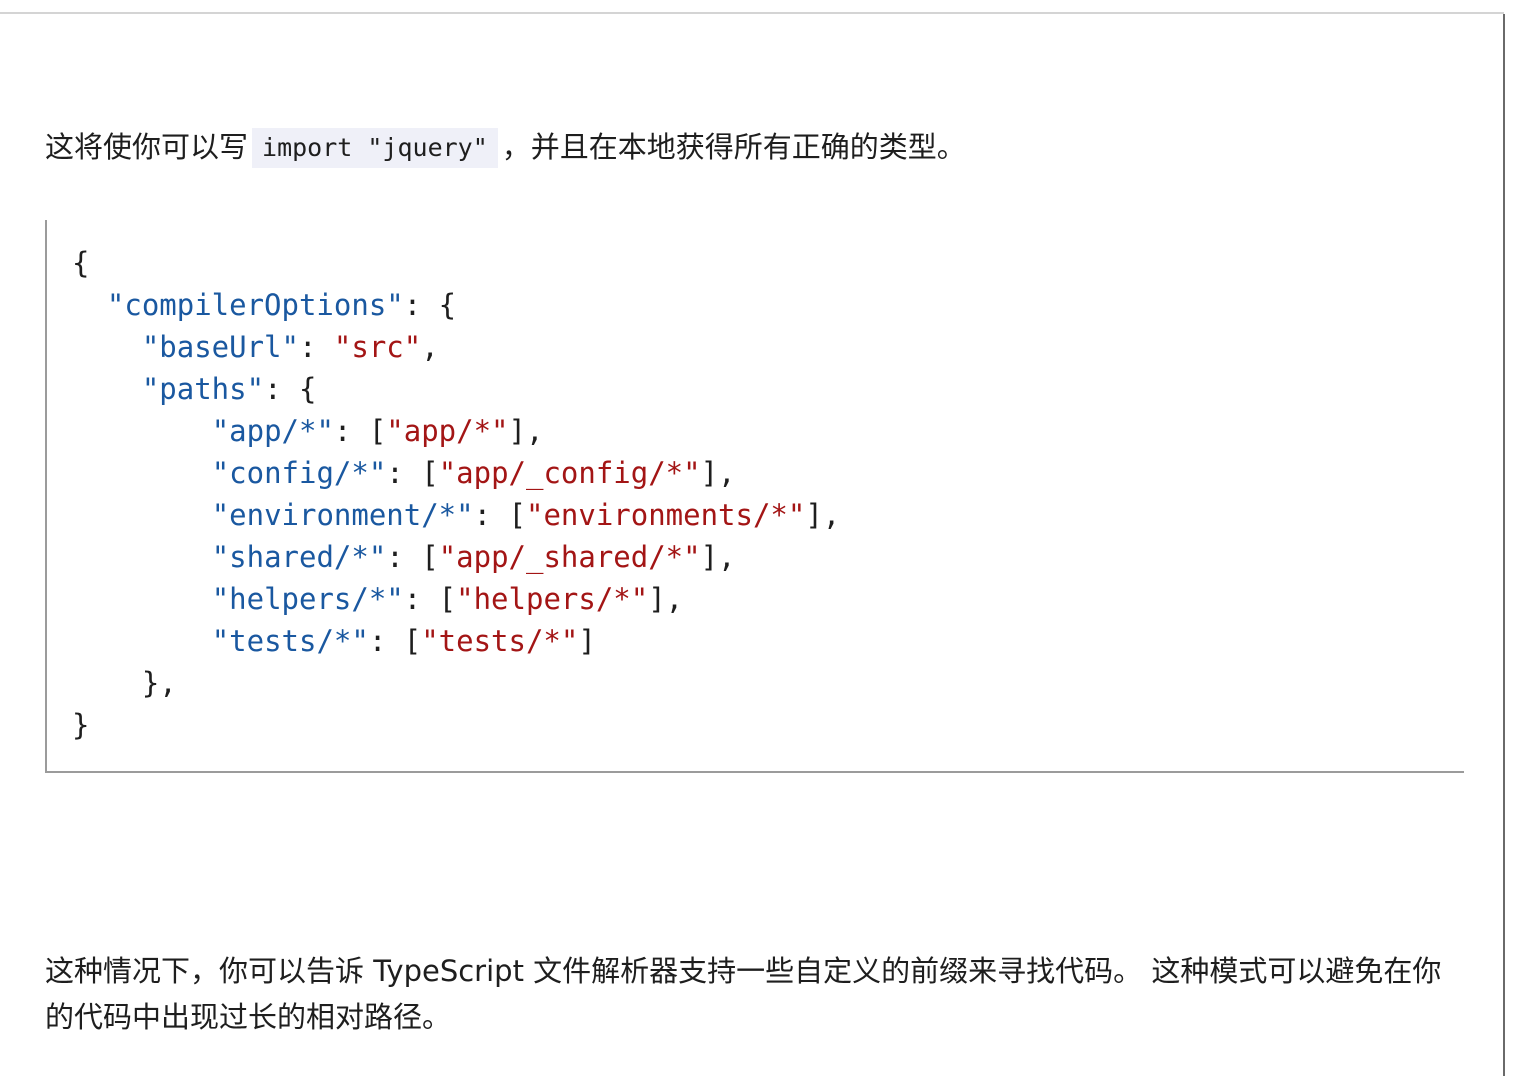 The height and width of the screenshot is (1076, 1526). What do you see at coordinates (447, 431) in the screenshot?
I see `json-string-token: "app/*"` at bounding box center [447, 431].